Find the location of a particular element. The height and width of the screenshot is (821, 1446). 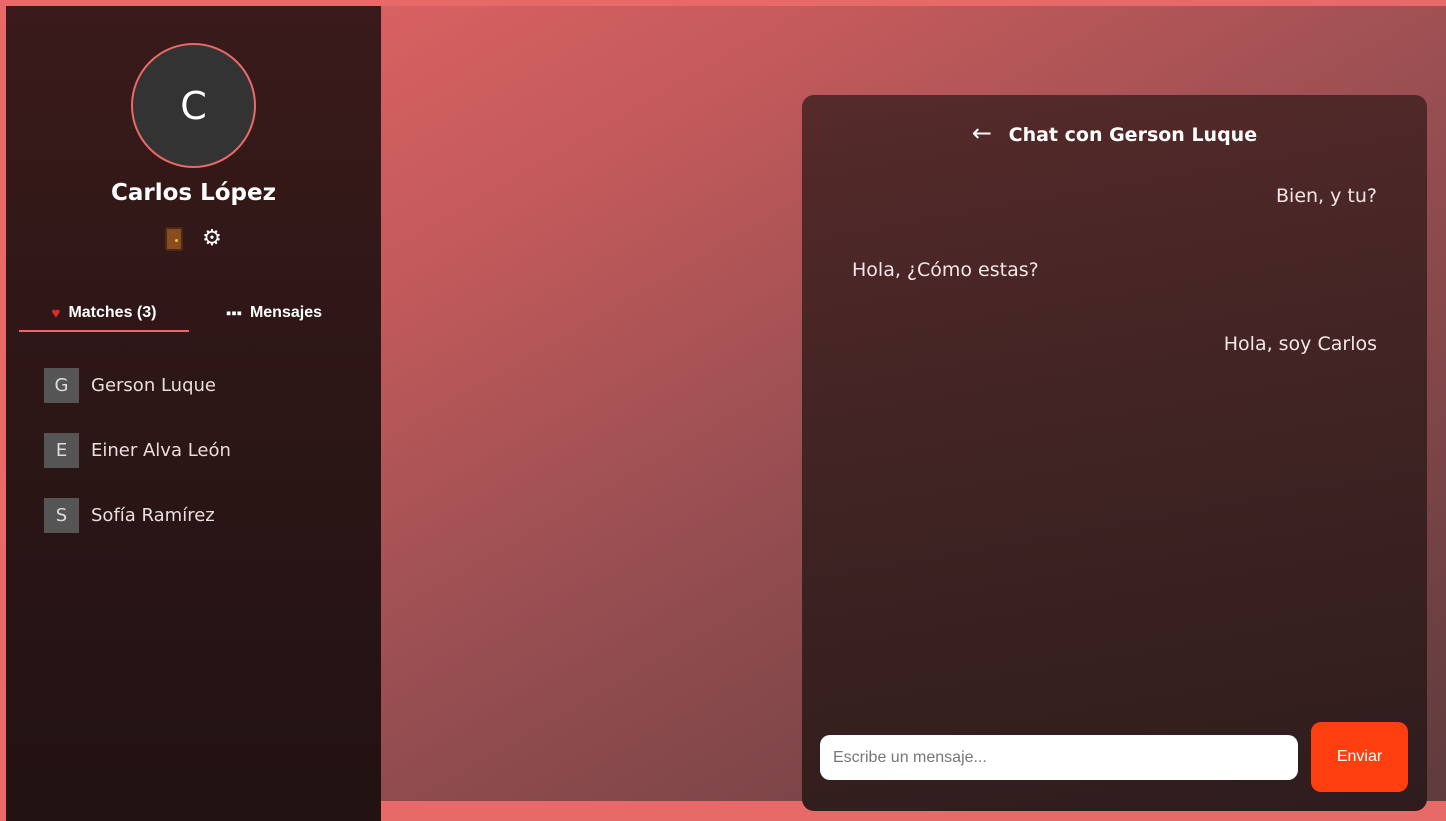

sidebar-tabs: ♥ Matches (3) ▪▪▪ Mensajes is located at coordinates (189, 314).